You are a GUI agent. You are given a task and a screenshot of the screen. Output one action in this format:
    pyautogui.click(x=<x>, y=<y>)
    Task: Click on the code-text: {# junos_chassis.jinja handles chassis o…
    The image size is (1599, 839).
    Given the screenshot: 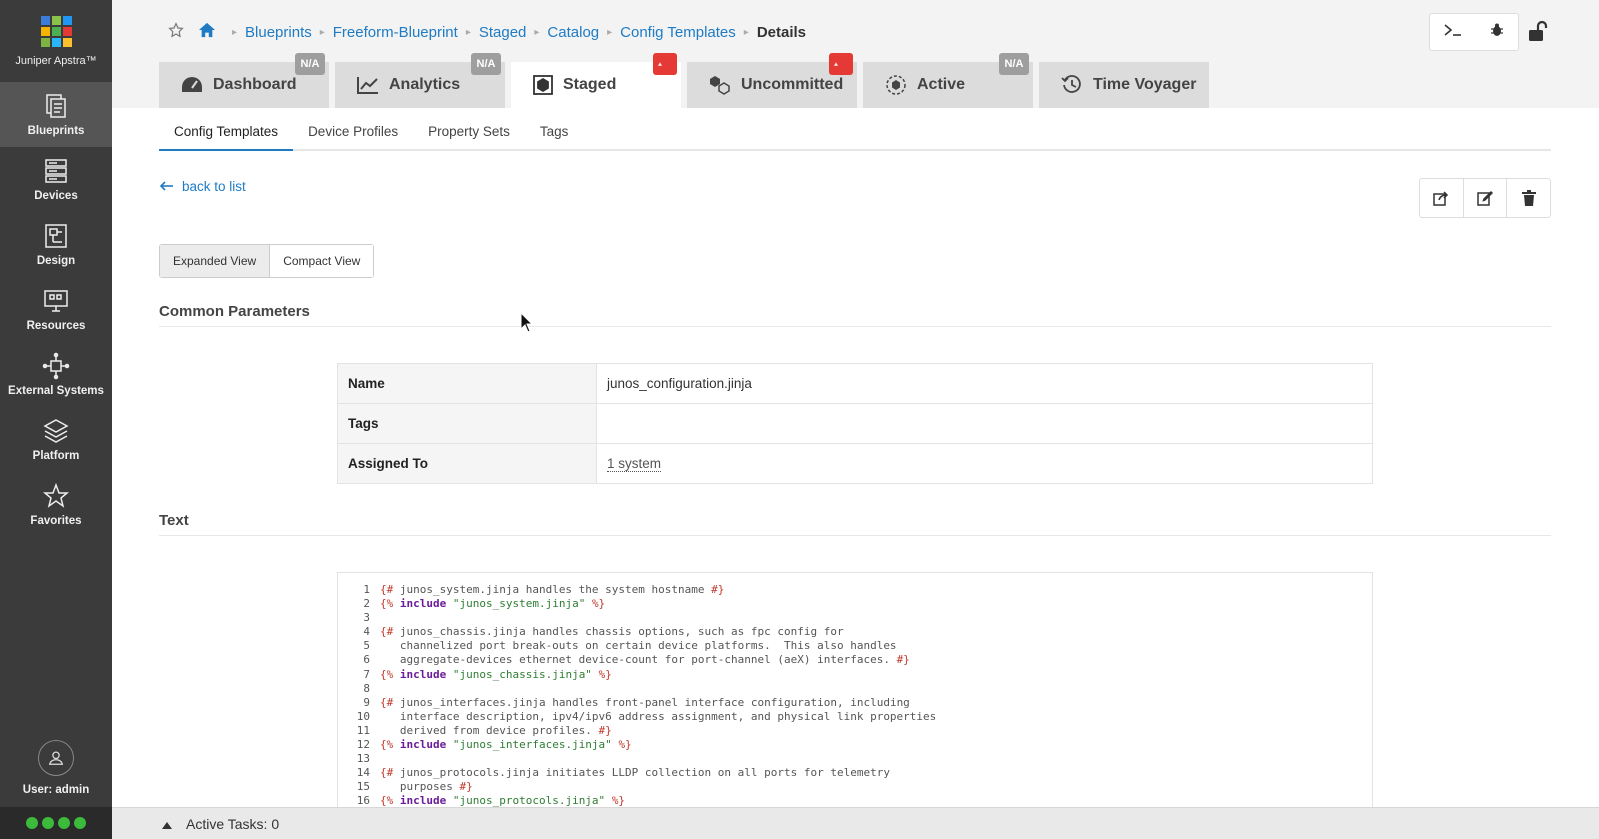 What is the action you would take?
    pyautogui.click(x=612, y=632)
    